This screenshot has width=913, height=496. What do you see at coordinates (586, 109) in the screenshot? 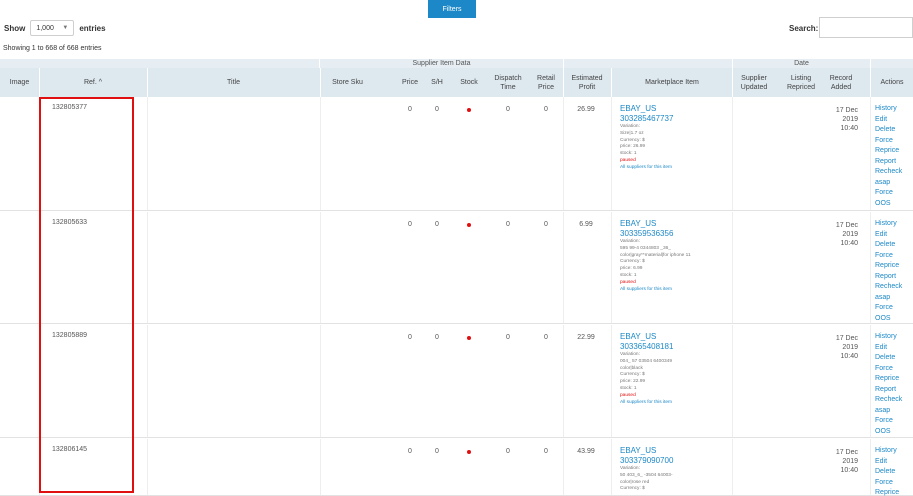
I see `profit-value: 26.99` at bounding box center [586, 109].